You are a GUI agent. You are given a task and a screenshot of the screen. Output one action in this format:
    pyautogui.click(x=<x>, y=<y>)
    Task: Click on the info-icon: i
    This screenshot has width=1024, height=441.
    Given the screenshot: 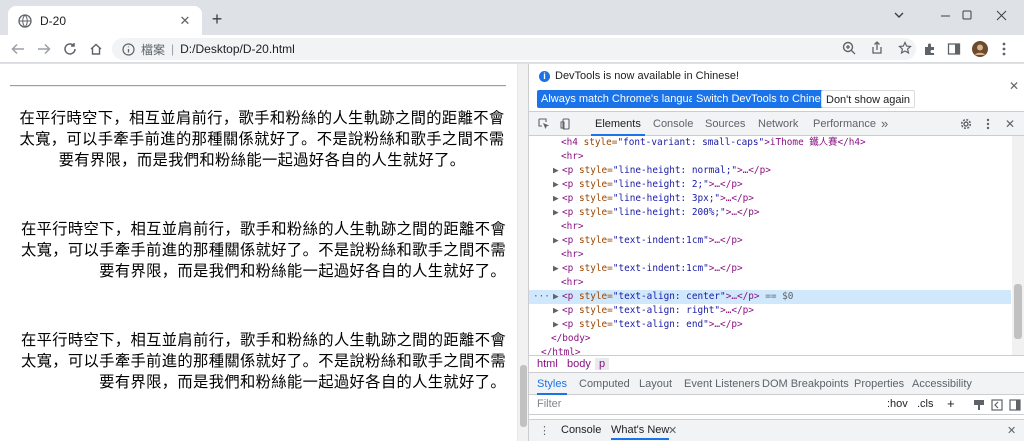 What is the action you would take?
    pyautogui.click(x=544, y=76)
    